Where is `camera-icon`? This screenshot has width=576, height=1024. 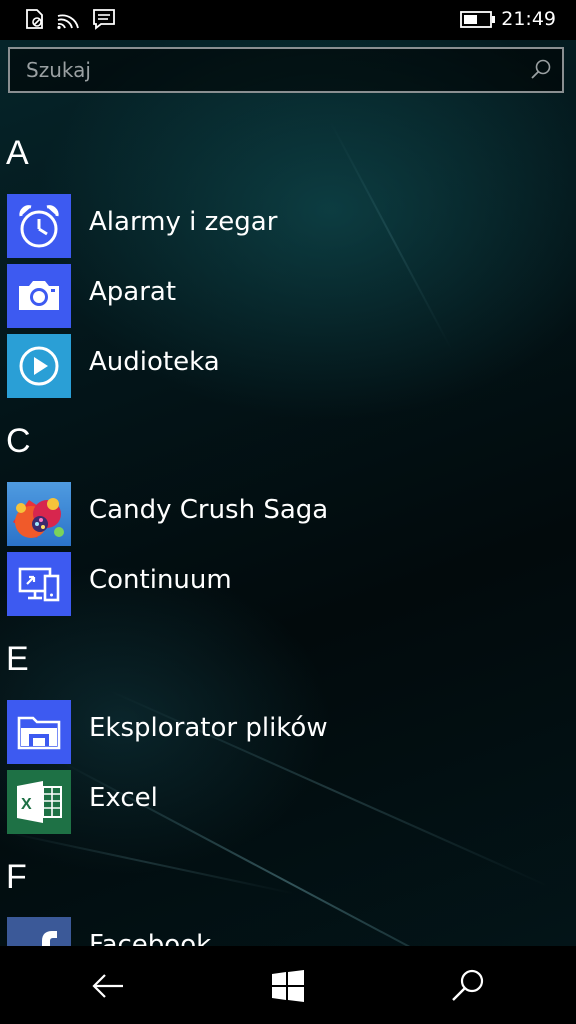 camera-icon is located at coordinates (39, 296).